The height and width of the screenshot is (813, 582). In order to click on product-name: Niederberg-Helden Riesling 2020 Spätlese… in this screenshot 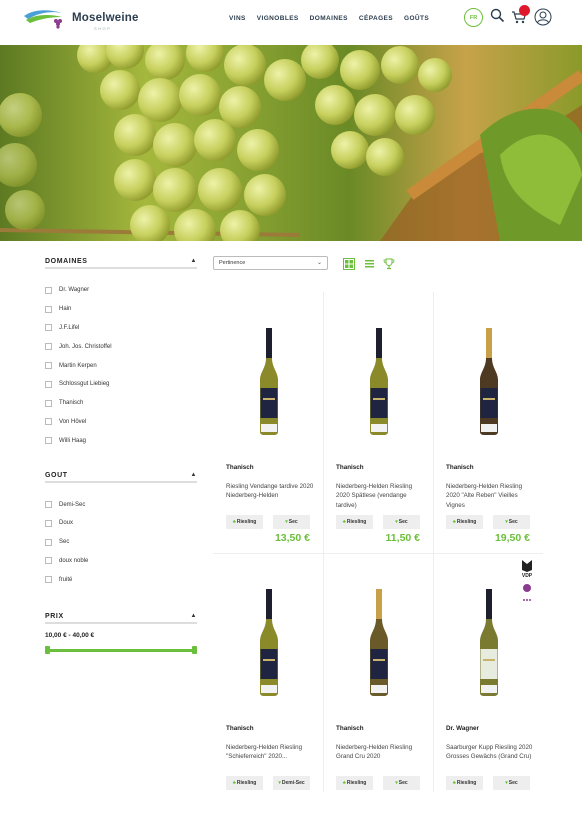, I will do `click(381, 496)`.